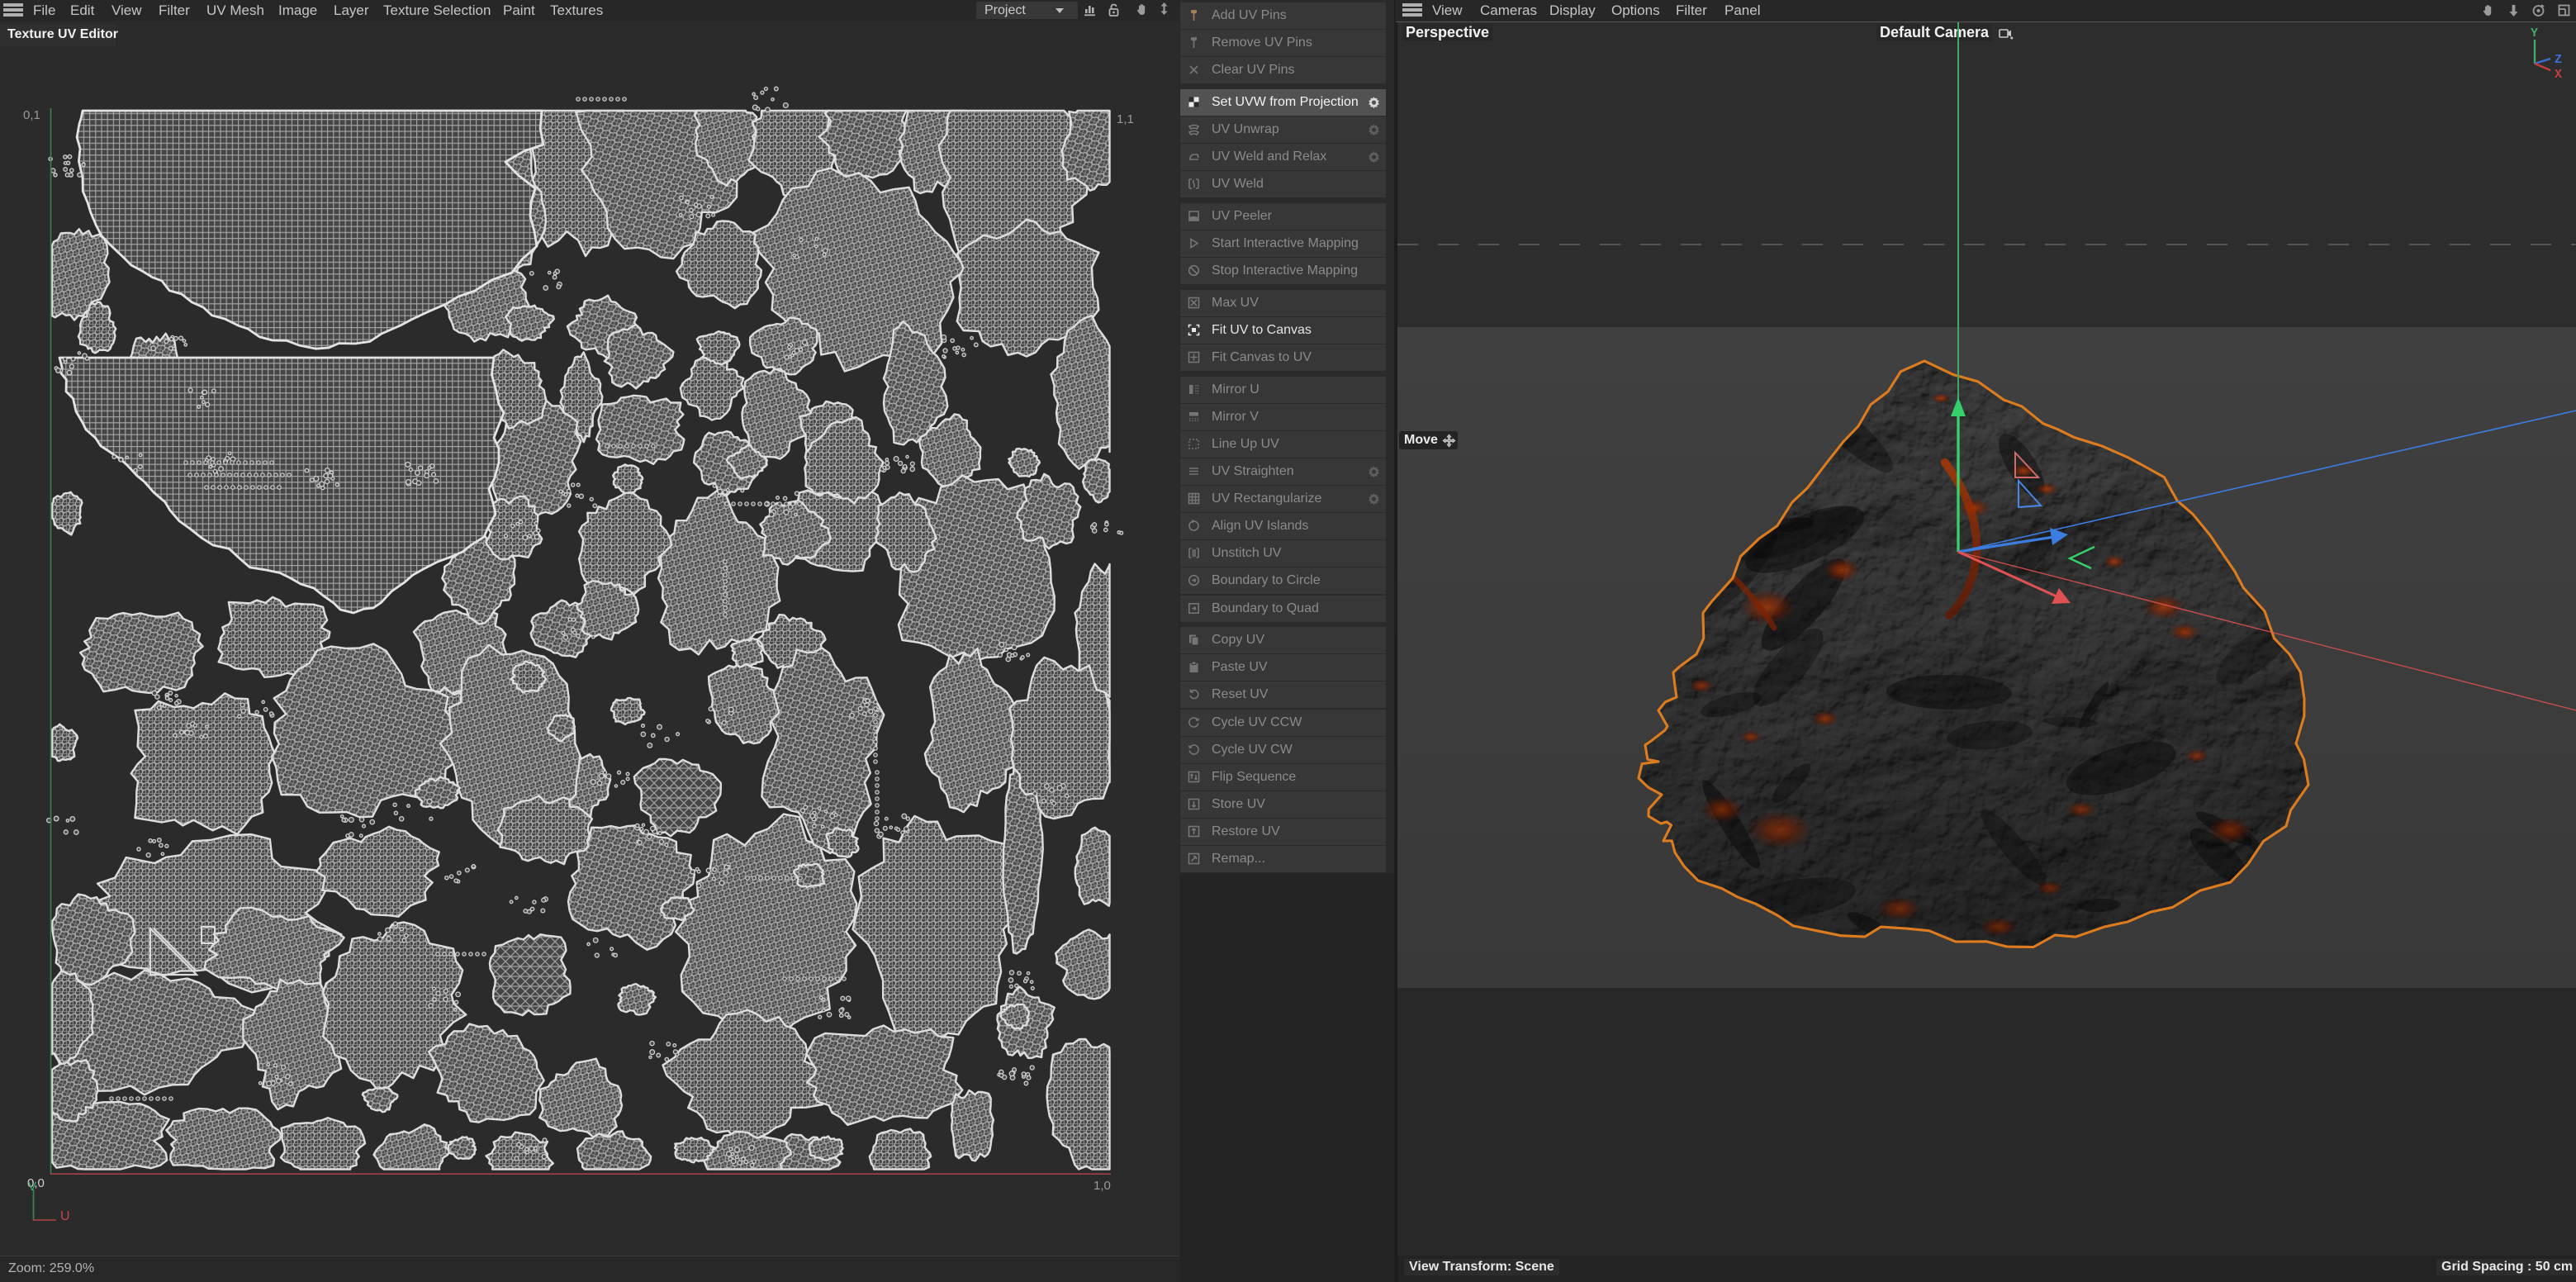  What do you see at coordinates (2558, 60) in the screenshot?
I see `svg-text: Z` at bounding box center [2558, 60].